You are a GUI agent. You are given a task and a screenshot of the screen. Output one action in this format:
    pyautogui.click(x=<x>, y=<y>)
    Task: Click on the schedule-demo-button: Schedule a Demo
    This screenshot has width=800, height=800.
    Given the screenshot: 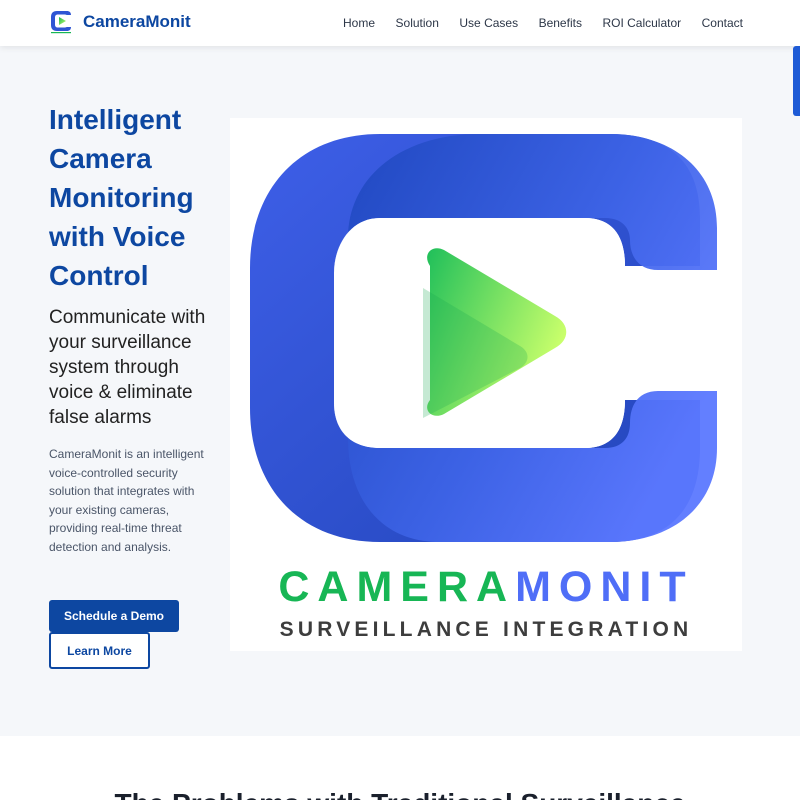 What is the action you would take?
    pyautogui.click(x=114, y=616)
    